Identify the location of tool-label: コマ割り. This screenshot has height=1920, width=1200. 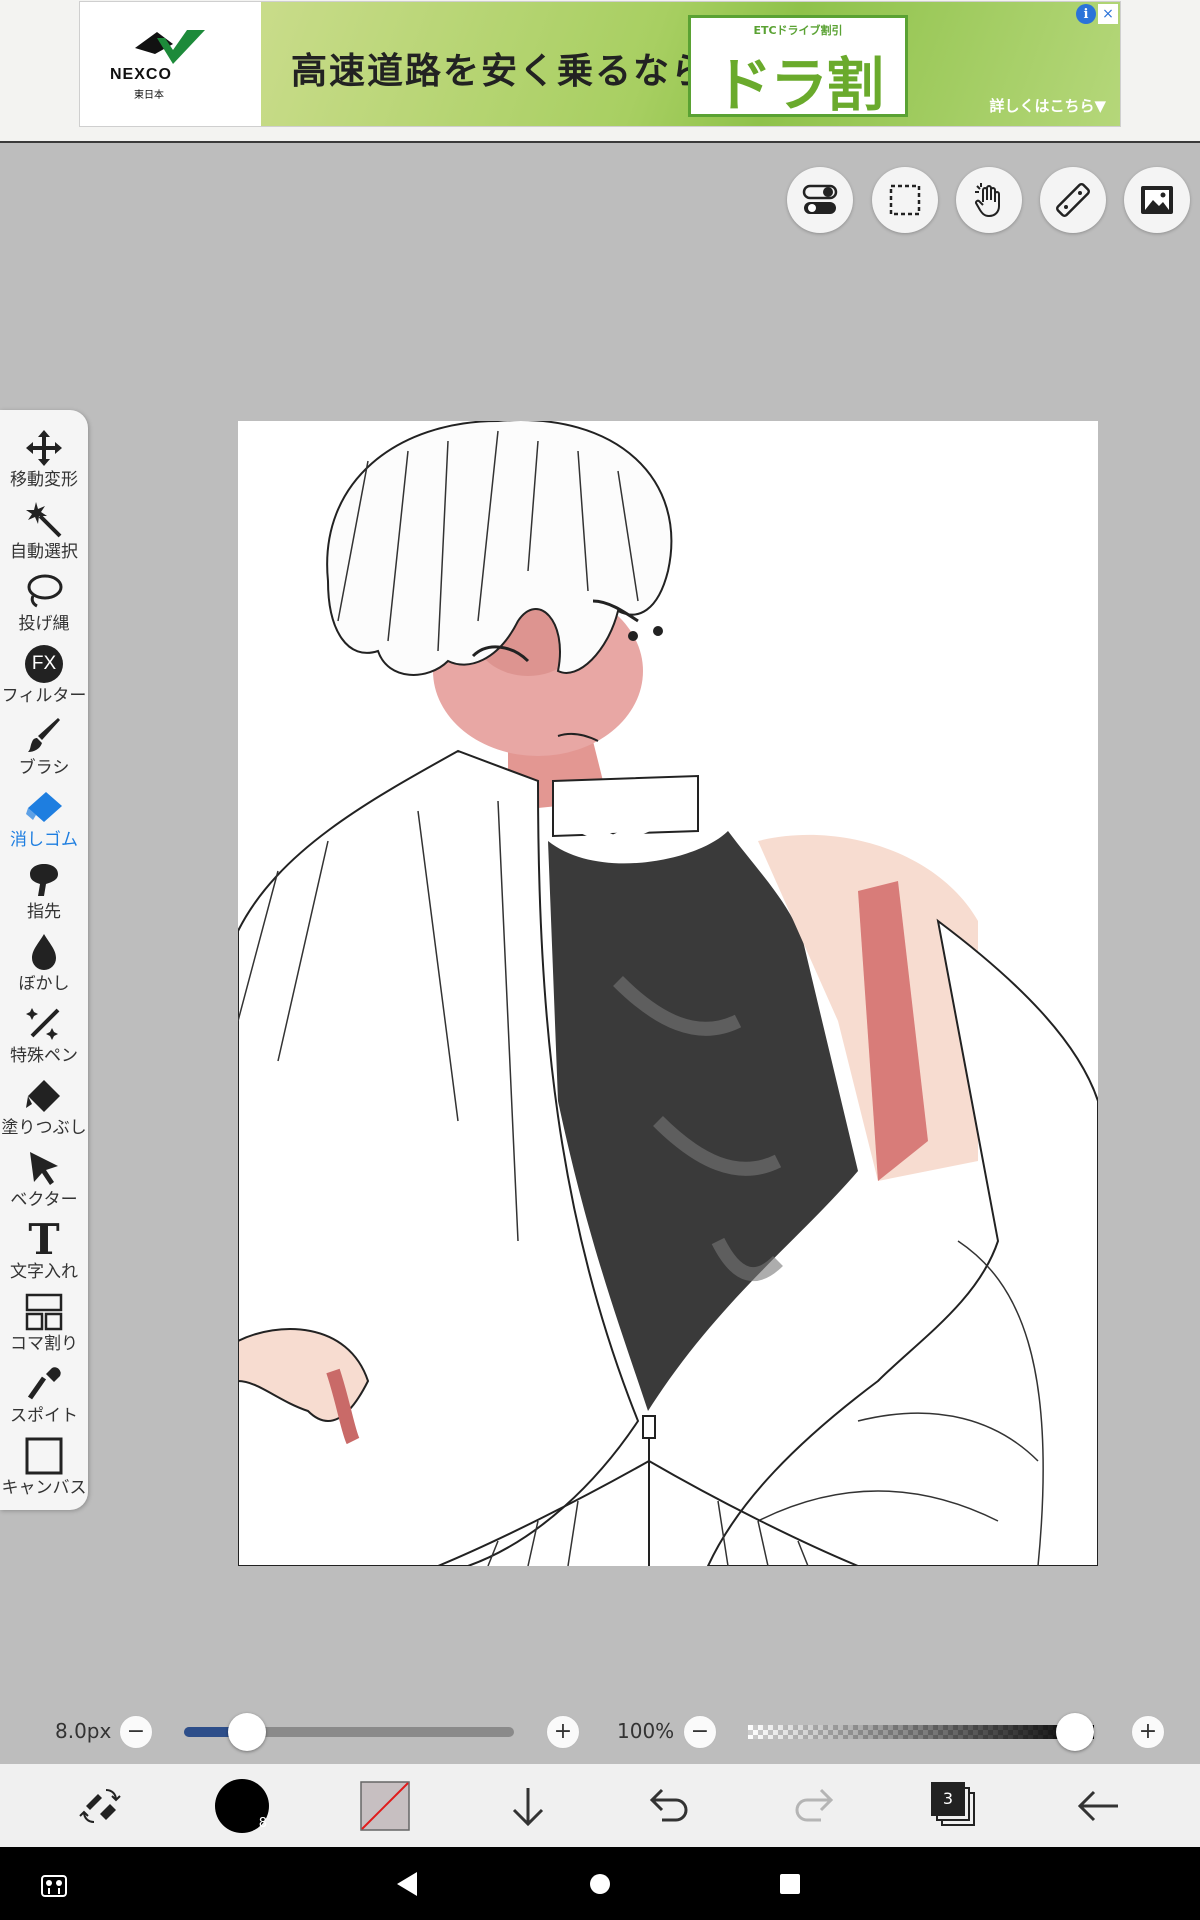
(44, 1344).